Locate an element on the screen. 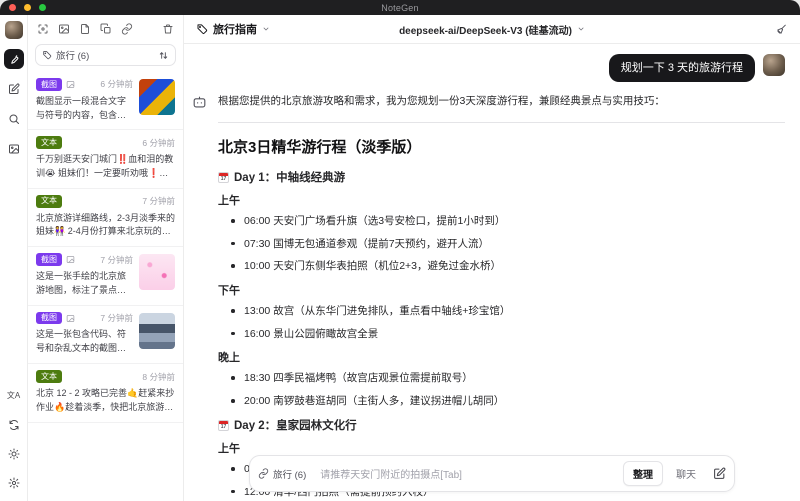  section-label: 晚上 is located at coordinates (229, 358).